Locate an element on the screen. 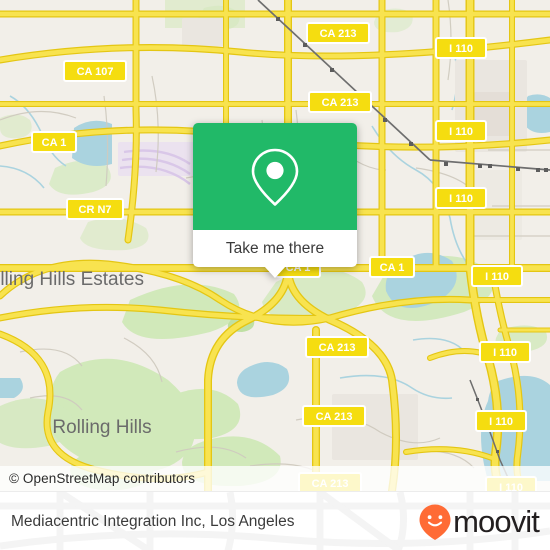 This screenshot has height=550, width=550. map-pin-icon is located at coordinates (275, 177).